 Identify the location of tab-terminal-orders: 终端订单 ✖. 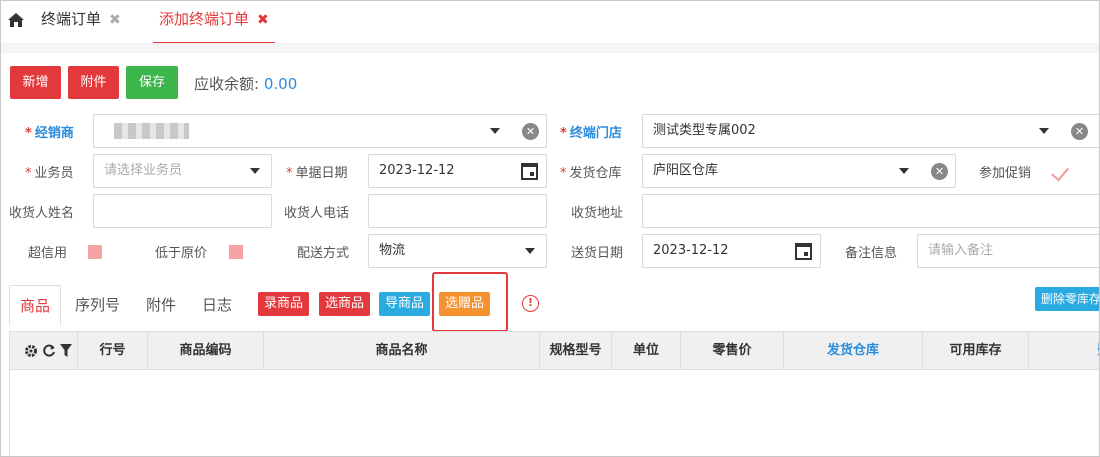
(81, 22).